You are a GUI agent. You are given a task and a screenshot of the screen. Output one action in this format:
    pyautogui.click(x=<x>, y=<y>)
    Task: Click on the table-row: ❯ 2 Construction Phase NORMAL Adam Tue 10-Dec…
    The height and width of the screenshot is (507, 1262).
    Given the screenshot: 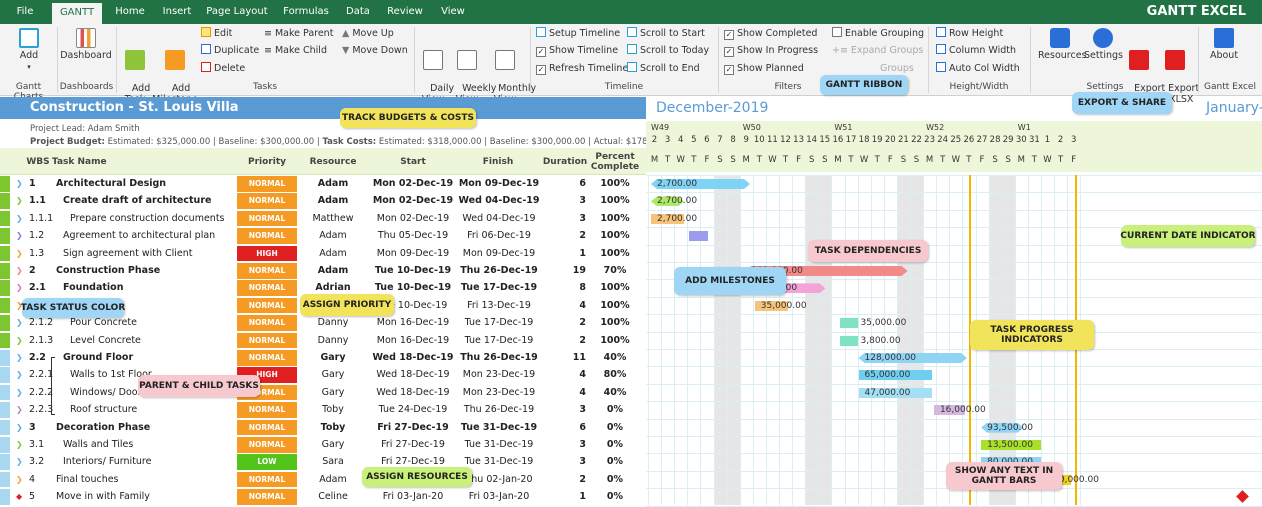 What is the action you would take?
    pyautogui.click(x=323, y=271)
    